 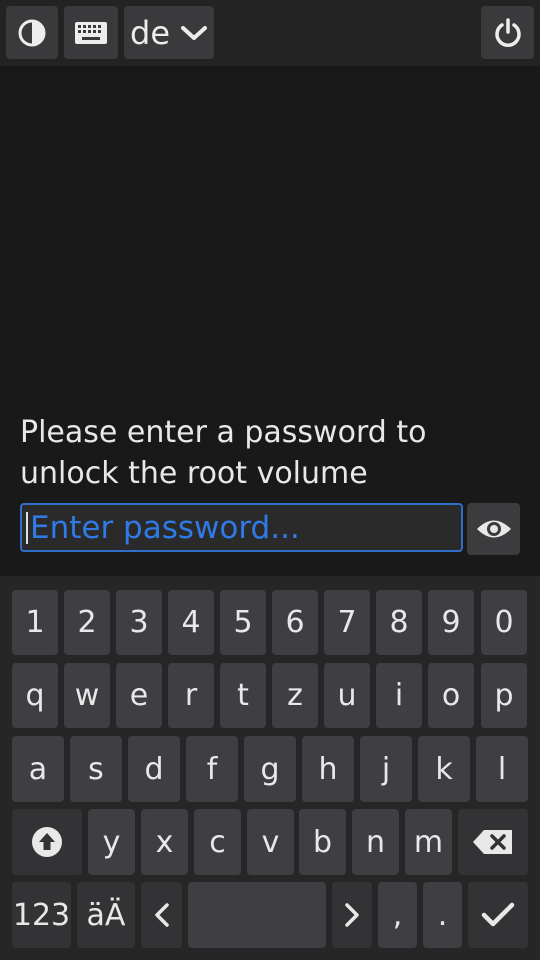 I want to click on chevron-down-icon, so click(x=194, y=32).